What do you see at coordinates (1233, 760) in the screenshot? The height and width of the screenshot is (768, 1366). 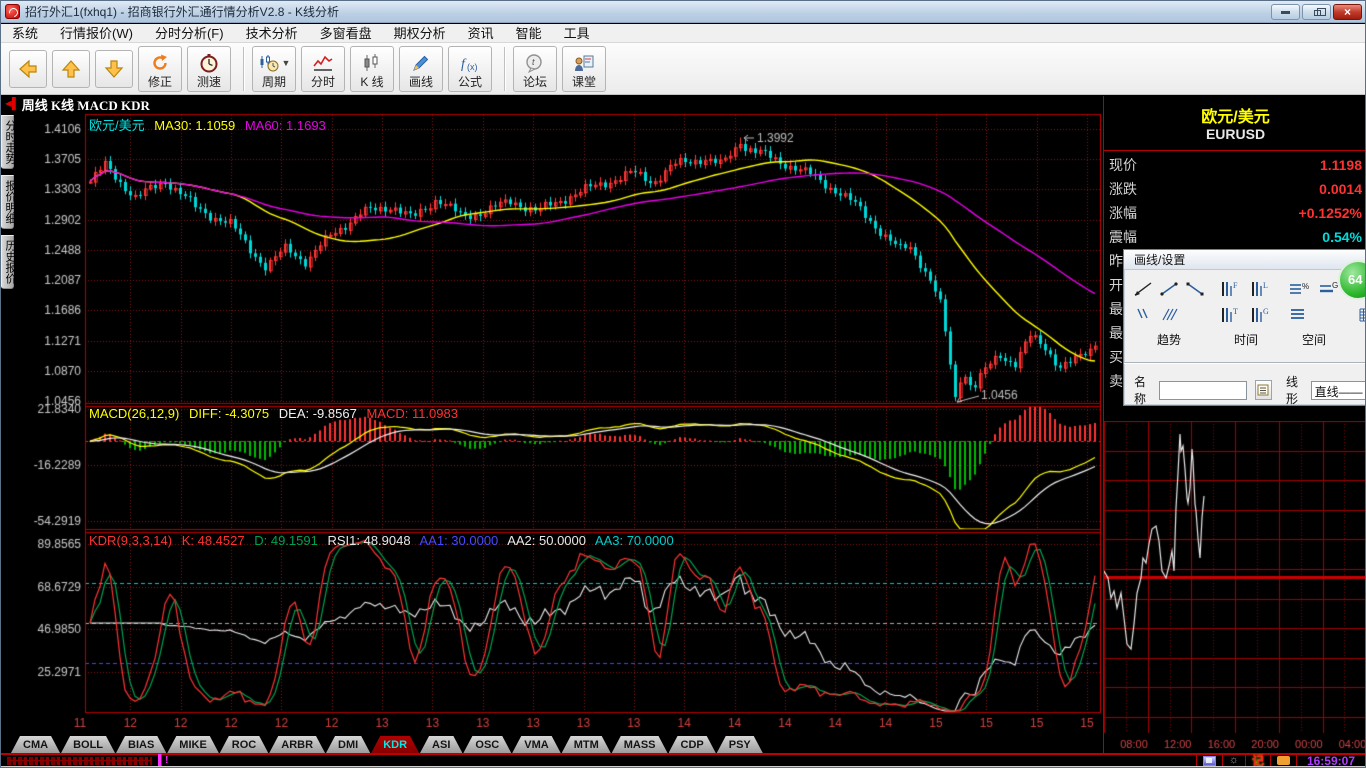 I see `alarm-icon: ☼` at bounding box center [1233, 760].